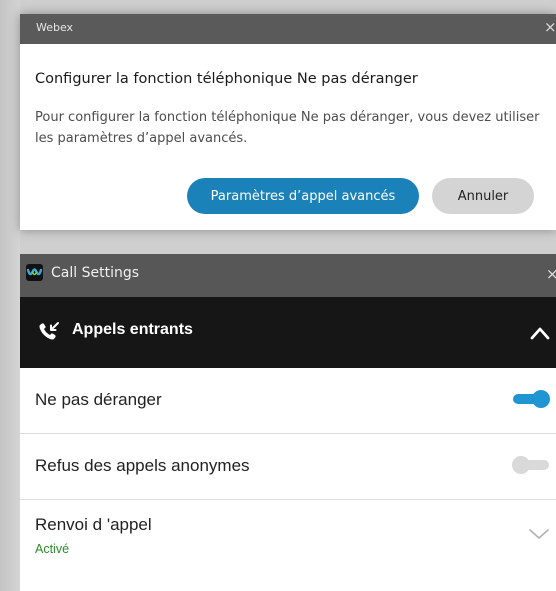 The height and width of the screenshot is (591, 556). Describe the element at coordinates (288, 332) in the screenshot. I see `incoming-calls-section-header: Appels entrants` at that location.